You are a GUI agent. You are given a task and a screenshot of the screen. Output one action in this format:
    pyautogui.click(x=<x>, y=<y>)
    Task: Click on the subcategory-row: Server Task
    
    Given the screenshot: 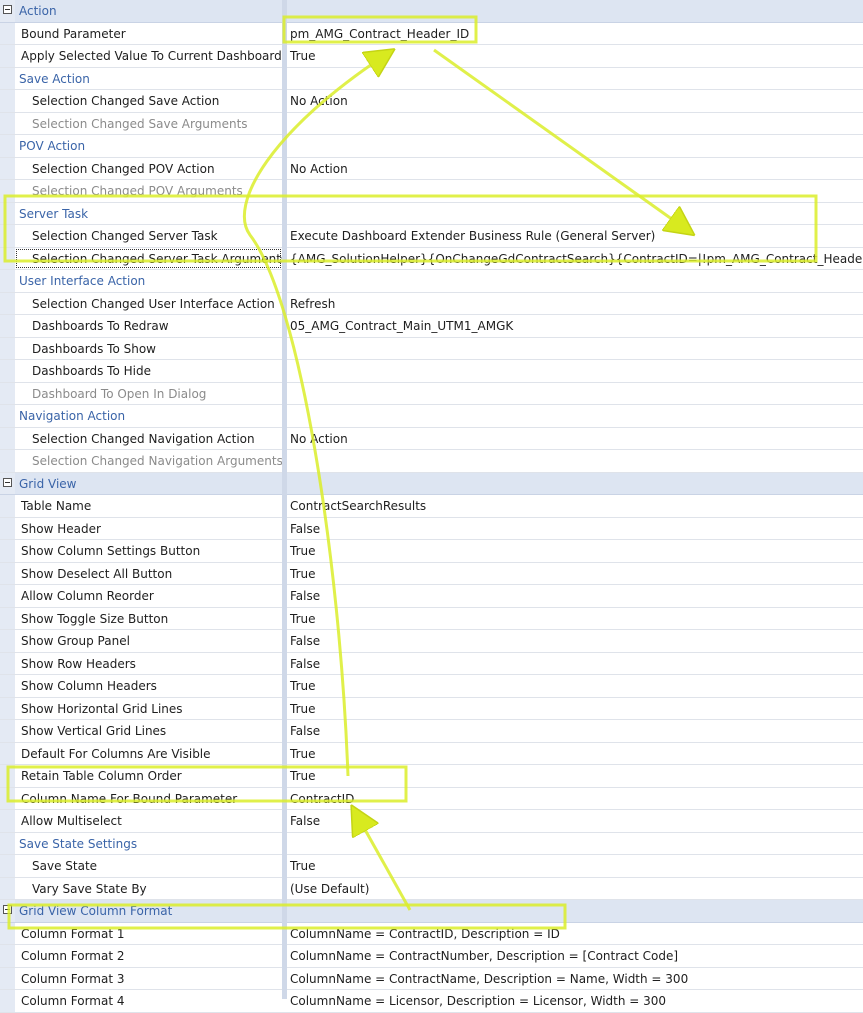 What is the action you would take?
    pyautogui.click(x=431, y=213)
    